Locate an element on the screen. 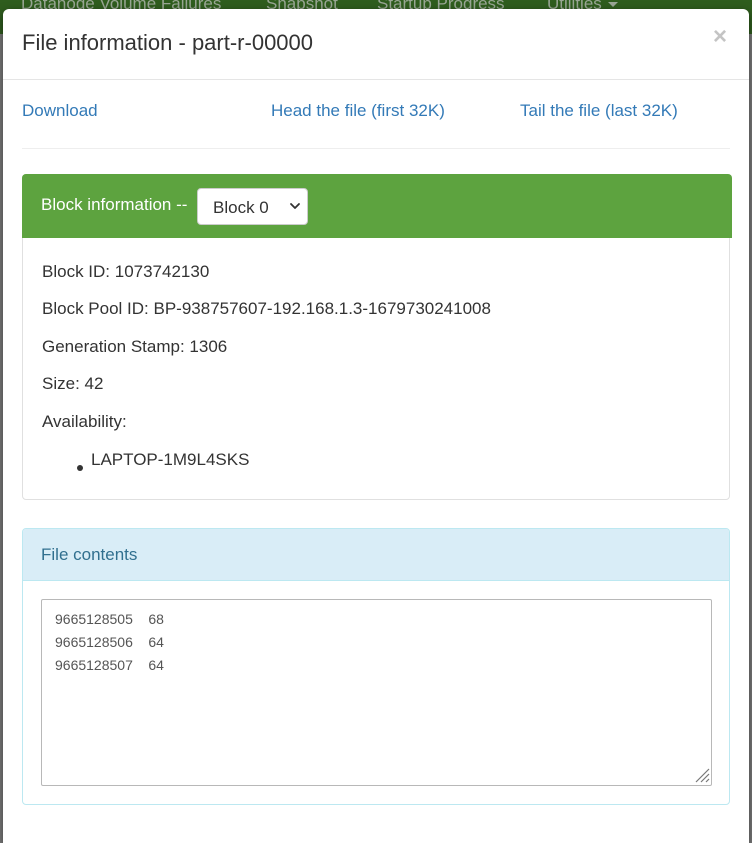  block-select-value: Block 0 is located at coordinates (241, 207).